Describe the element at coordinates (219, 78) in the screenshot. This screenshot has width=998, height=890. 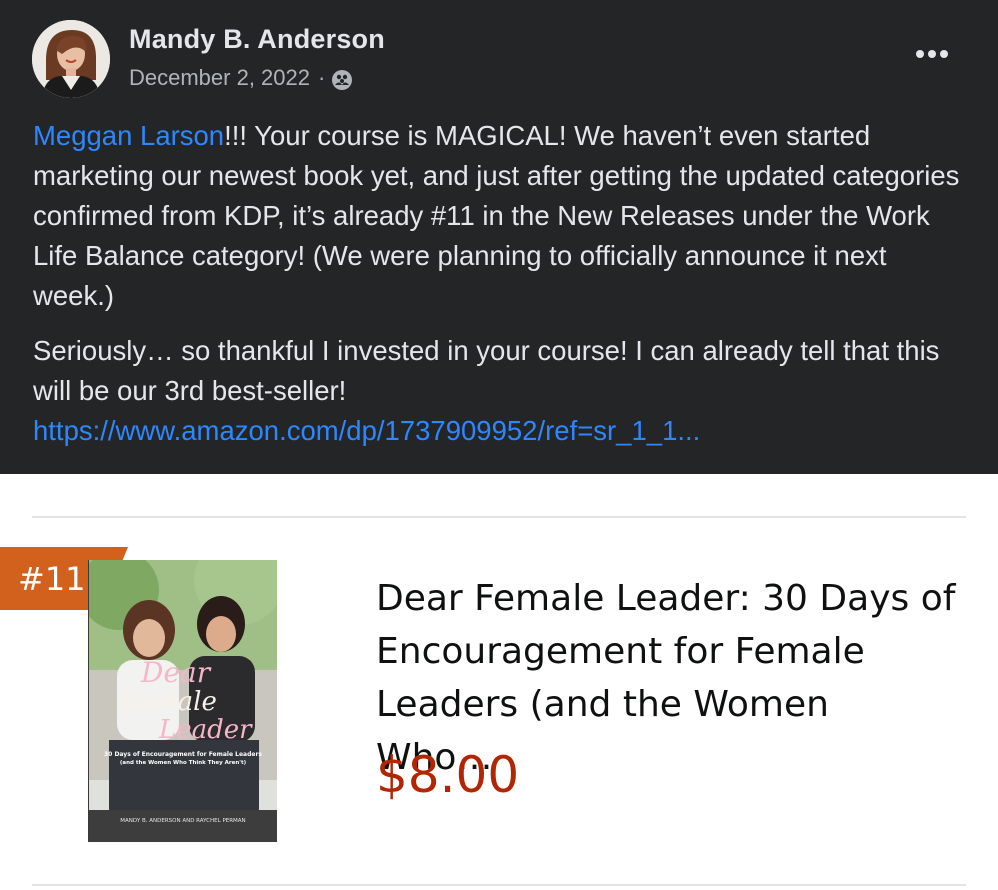
I see `post-date: December 2, 2022` at that location.